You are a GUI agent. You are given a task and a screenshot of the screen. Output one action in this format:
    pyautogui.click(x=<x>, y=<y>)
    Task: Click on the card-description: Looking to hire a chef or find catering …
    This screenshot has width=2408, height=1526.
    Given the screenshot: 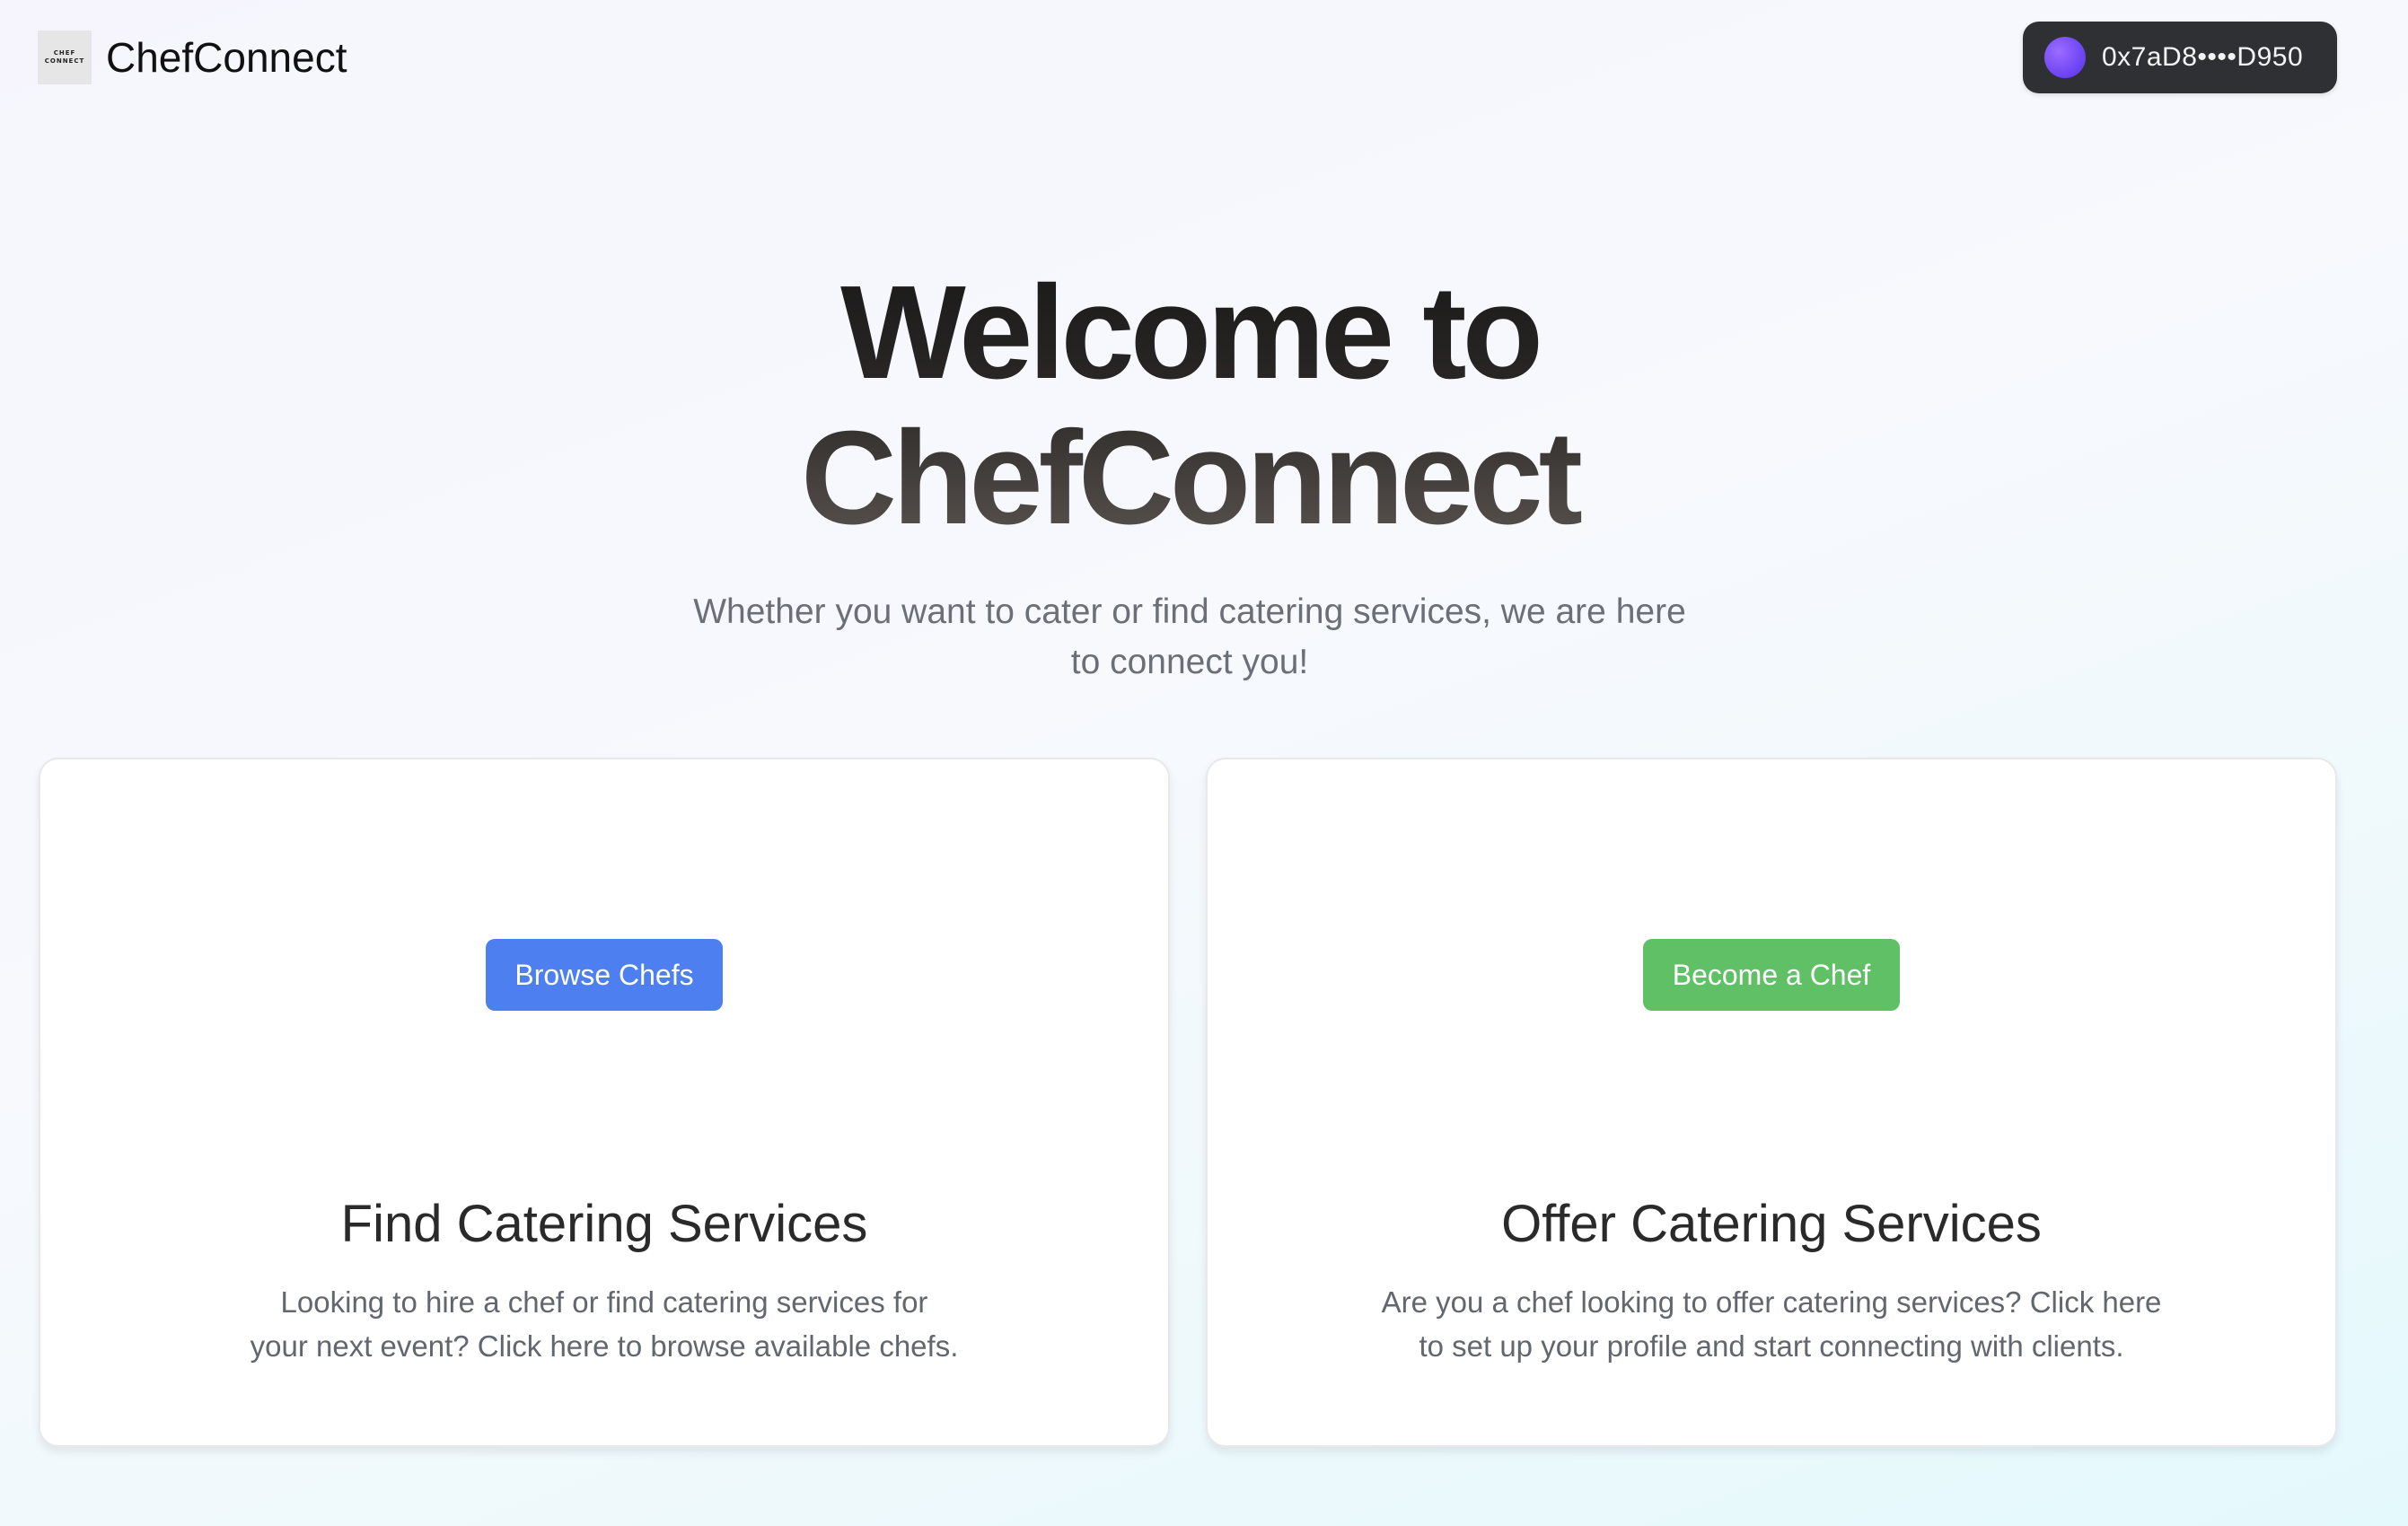 What is the action you would take?
    pyautogui.click(x=604, y=1324)
    